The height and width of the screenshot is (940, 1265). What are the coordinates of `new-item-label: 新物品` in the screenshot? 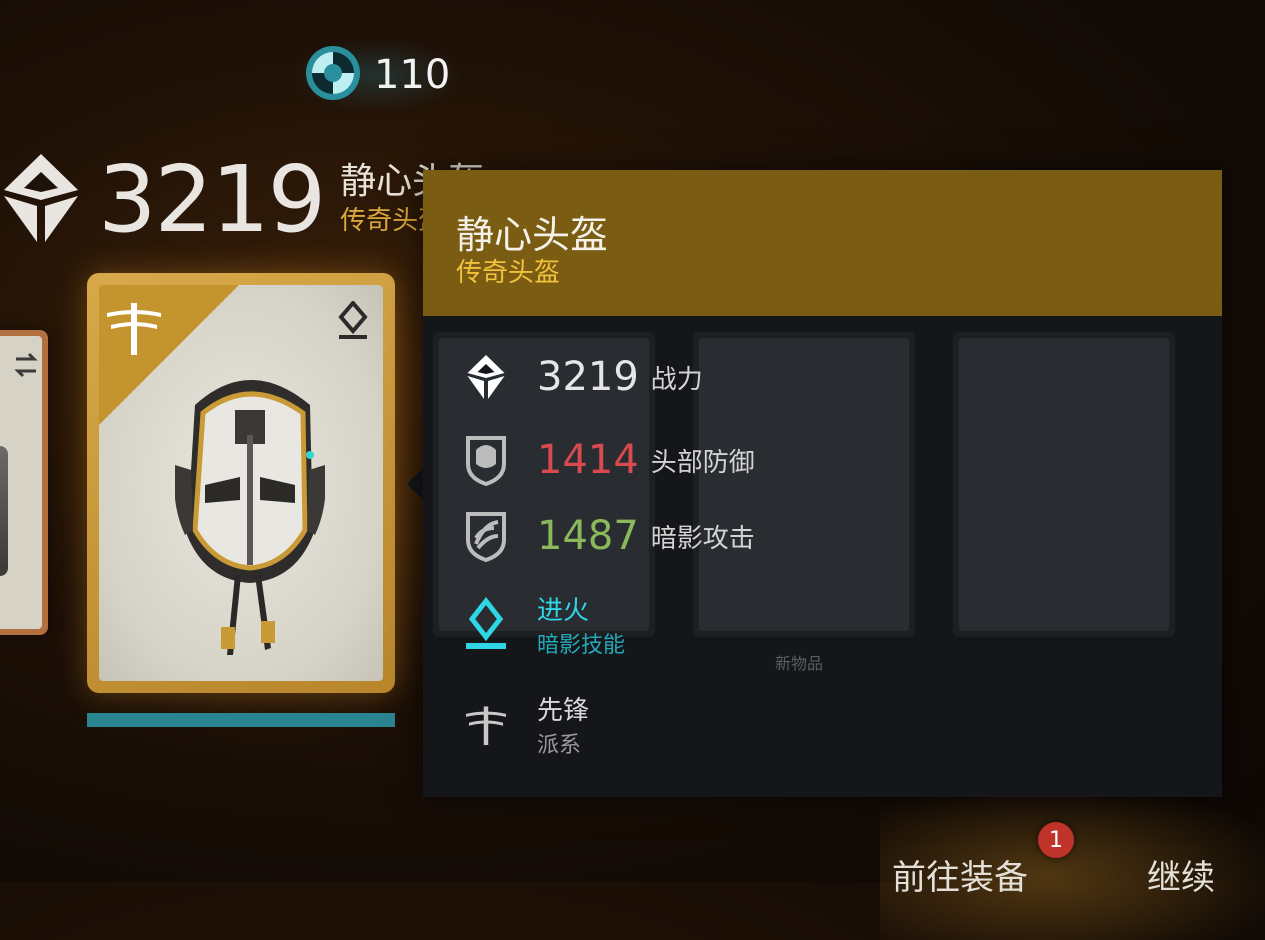 It's located at (799, 663).